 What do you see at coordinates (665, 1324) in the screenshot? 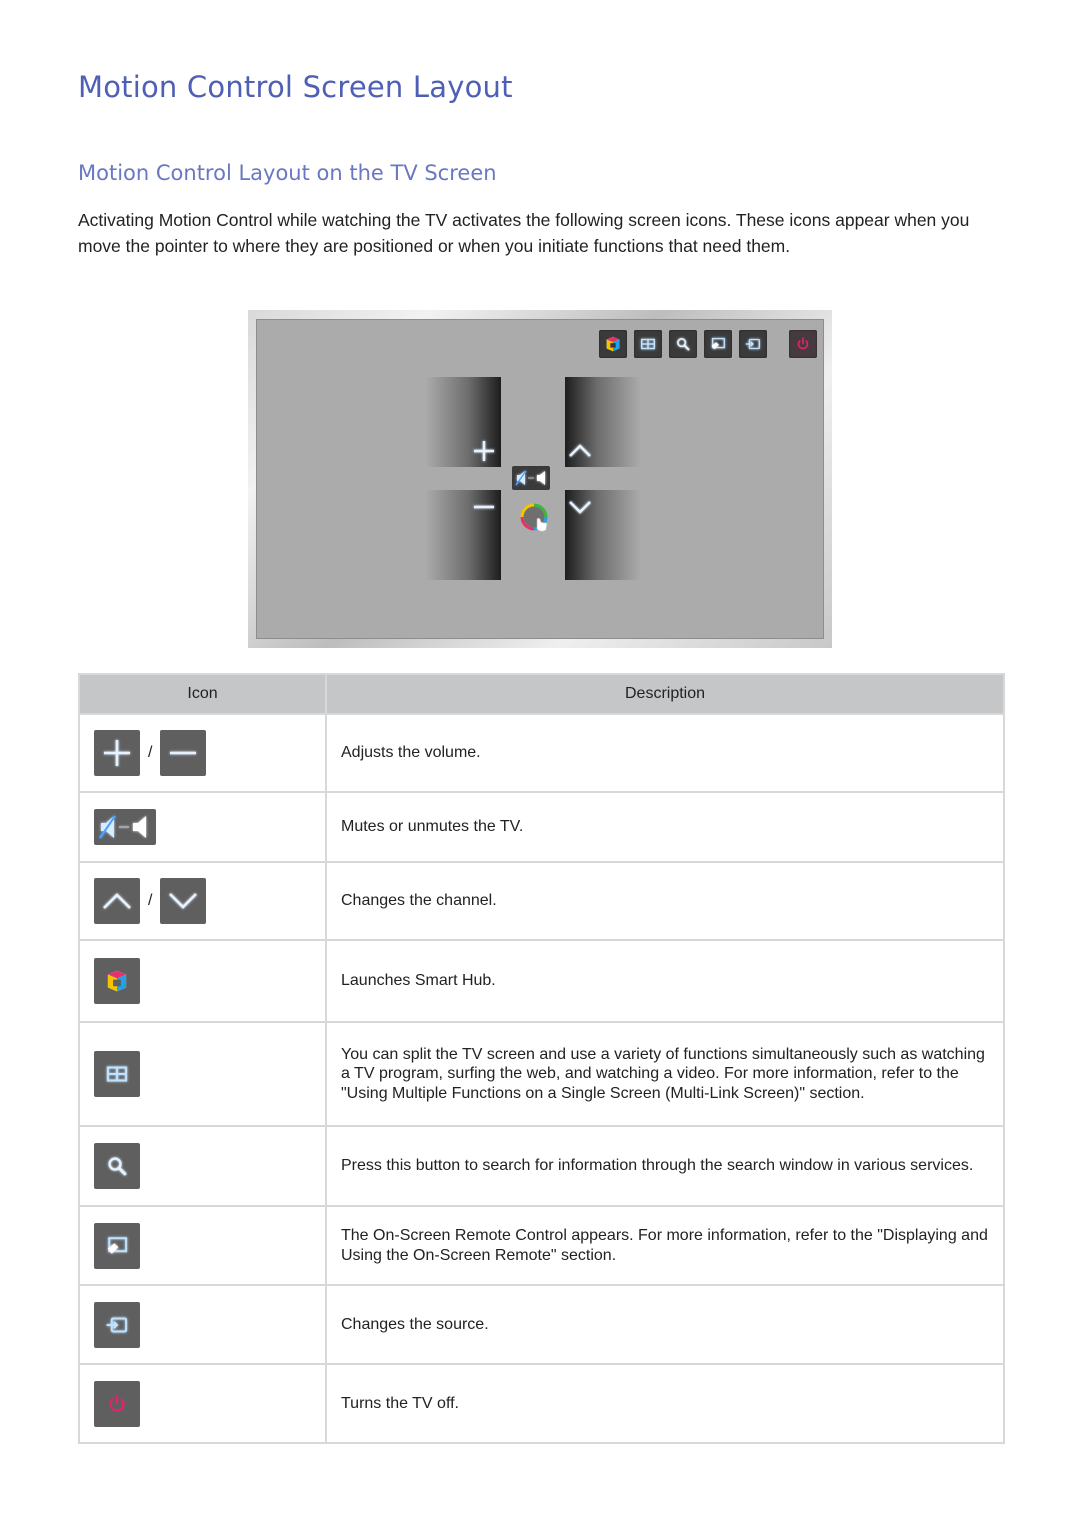
I see `row-description: Changes the source.` at bounding box center [665, 1324].